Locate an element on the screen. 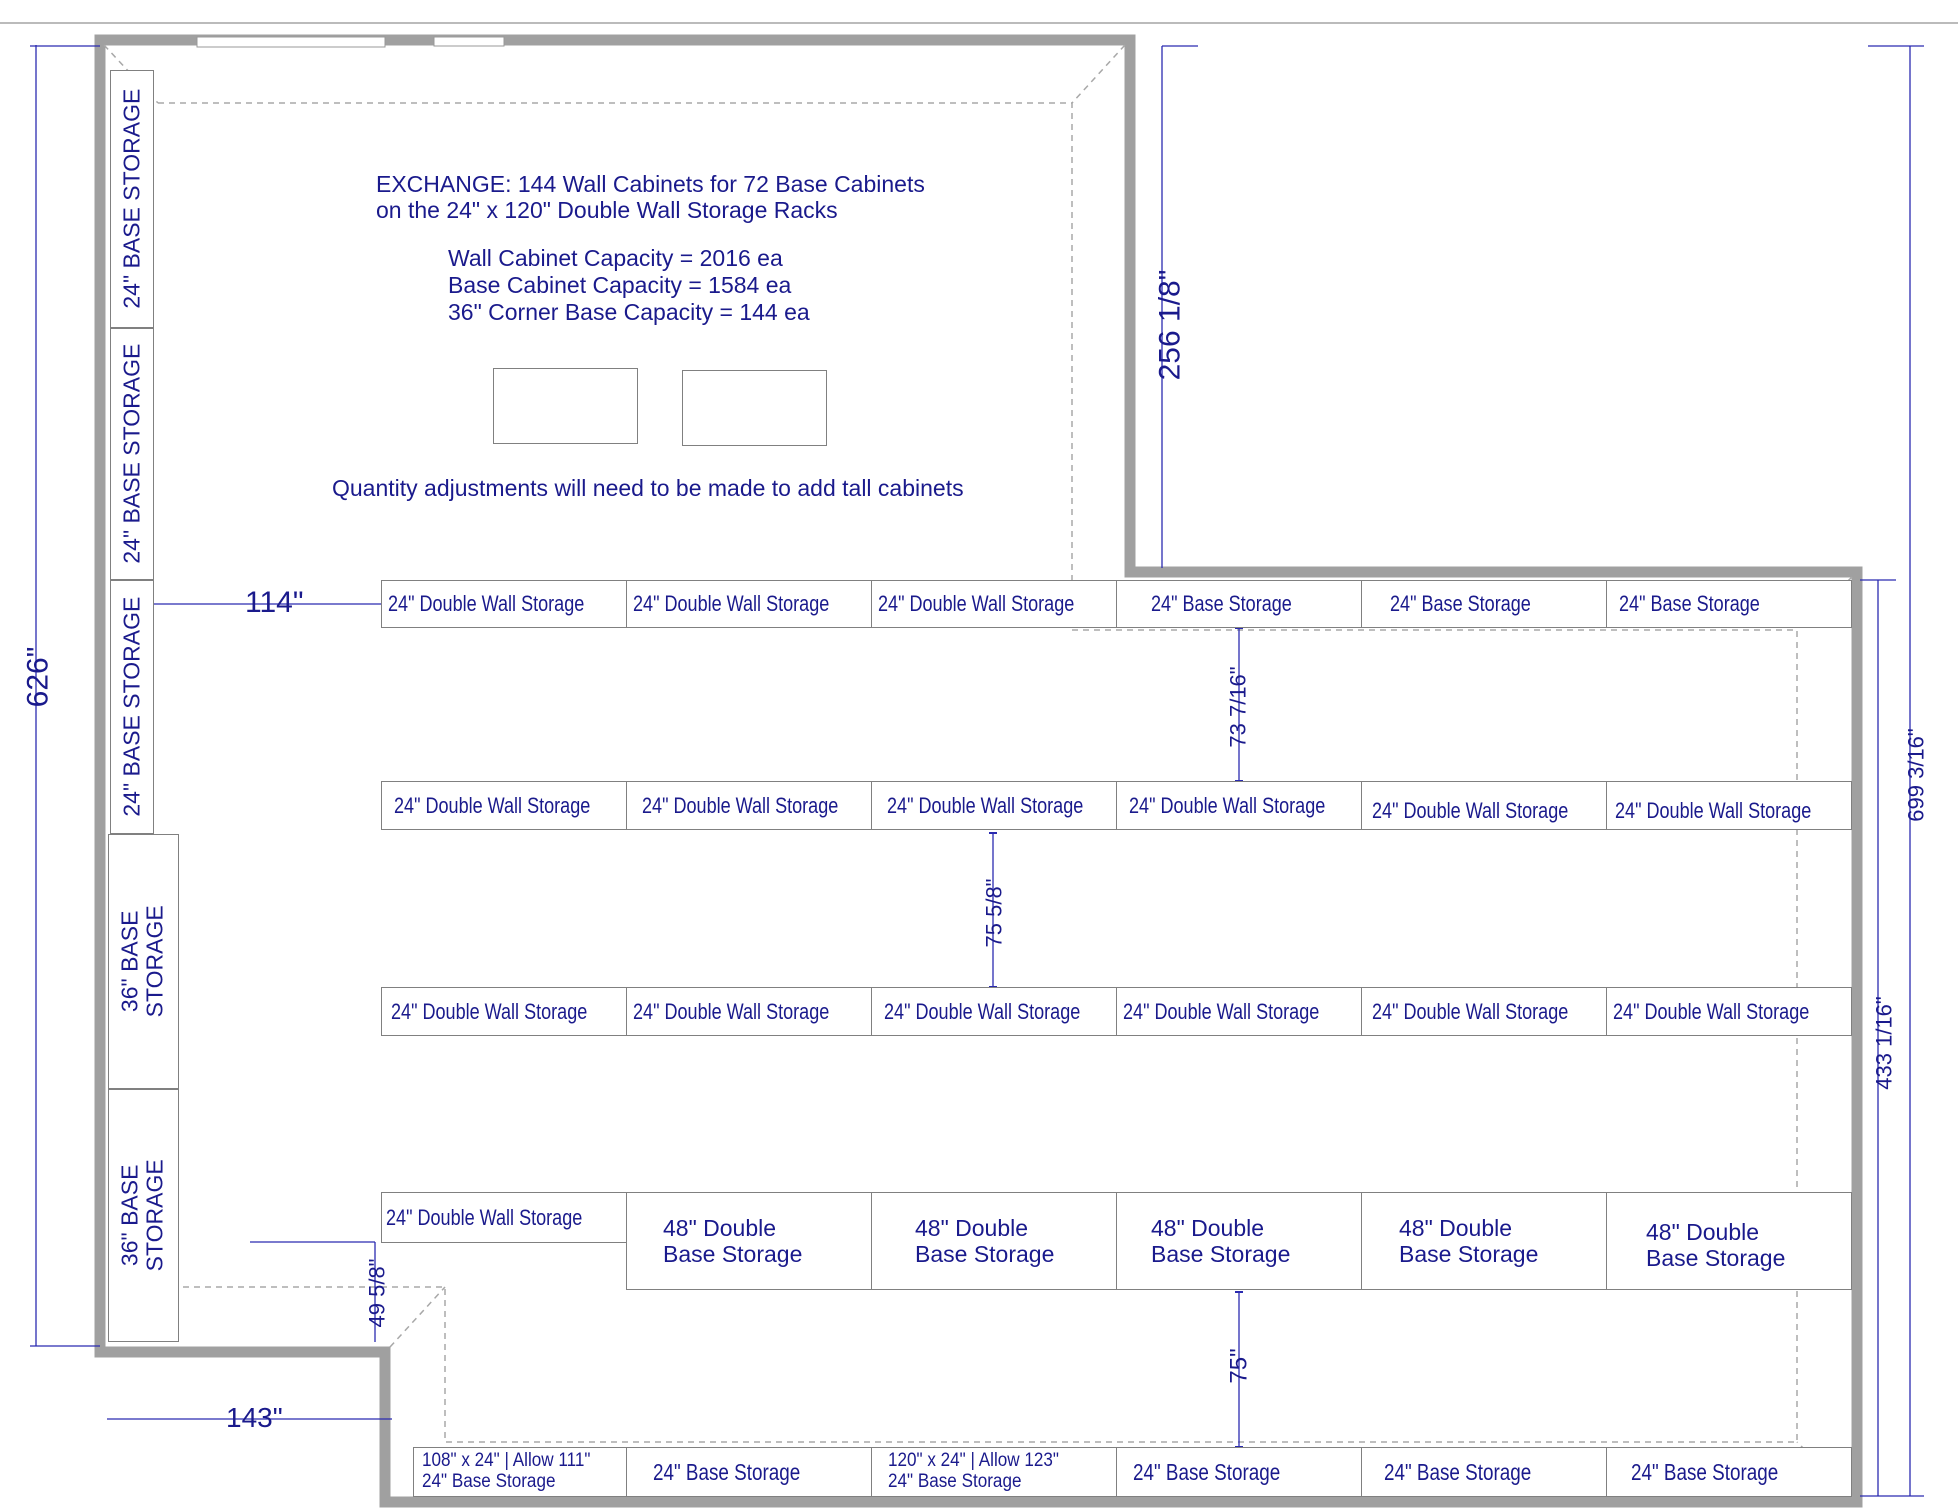 The image size is (1958, 1509). bottom-cell-5: 24" Base Storage is located at coordinates (1484, 1472).